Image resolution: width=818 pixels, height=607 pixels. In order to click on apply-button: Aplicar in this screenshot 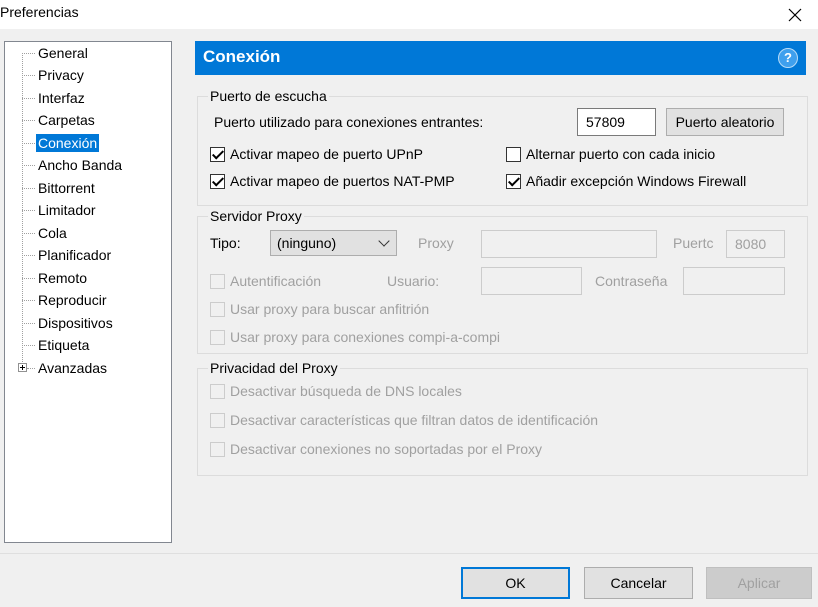, I will do `click(759, 583)`.